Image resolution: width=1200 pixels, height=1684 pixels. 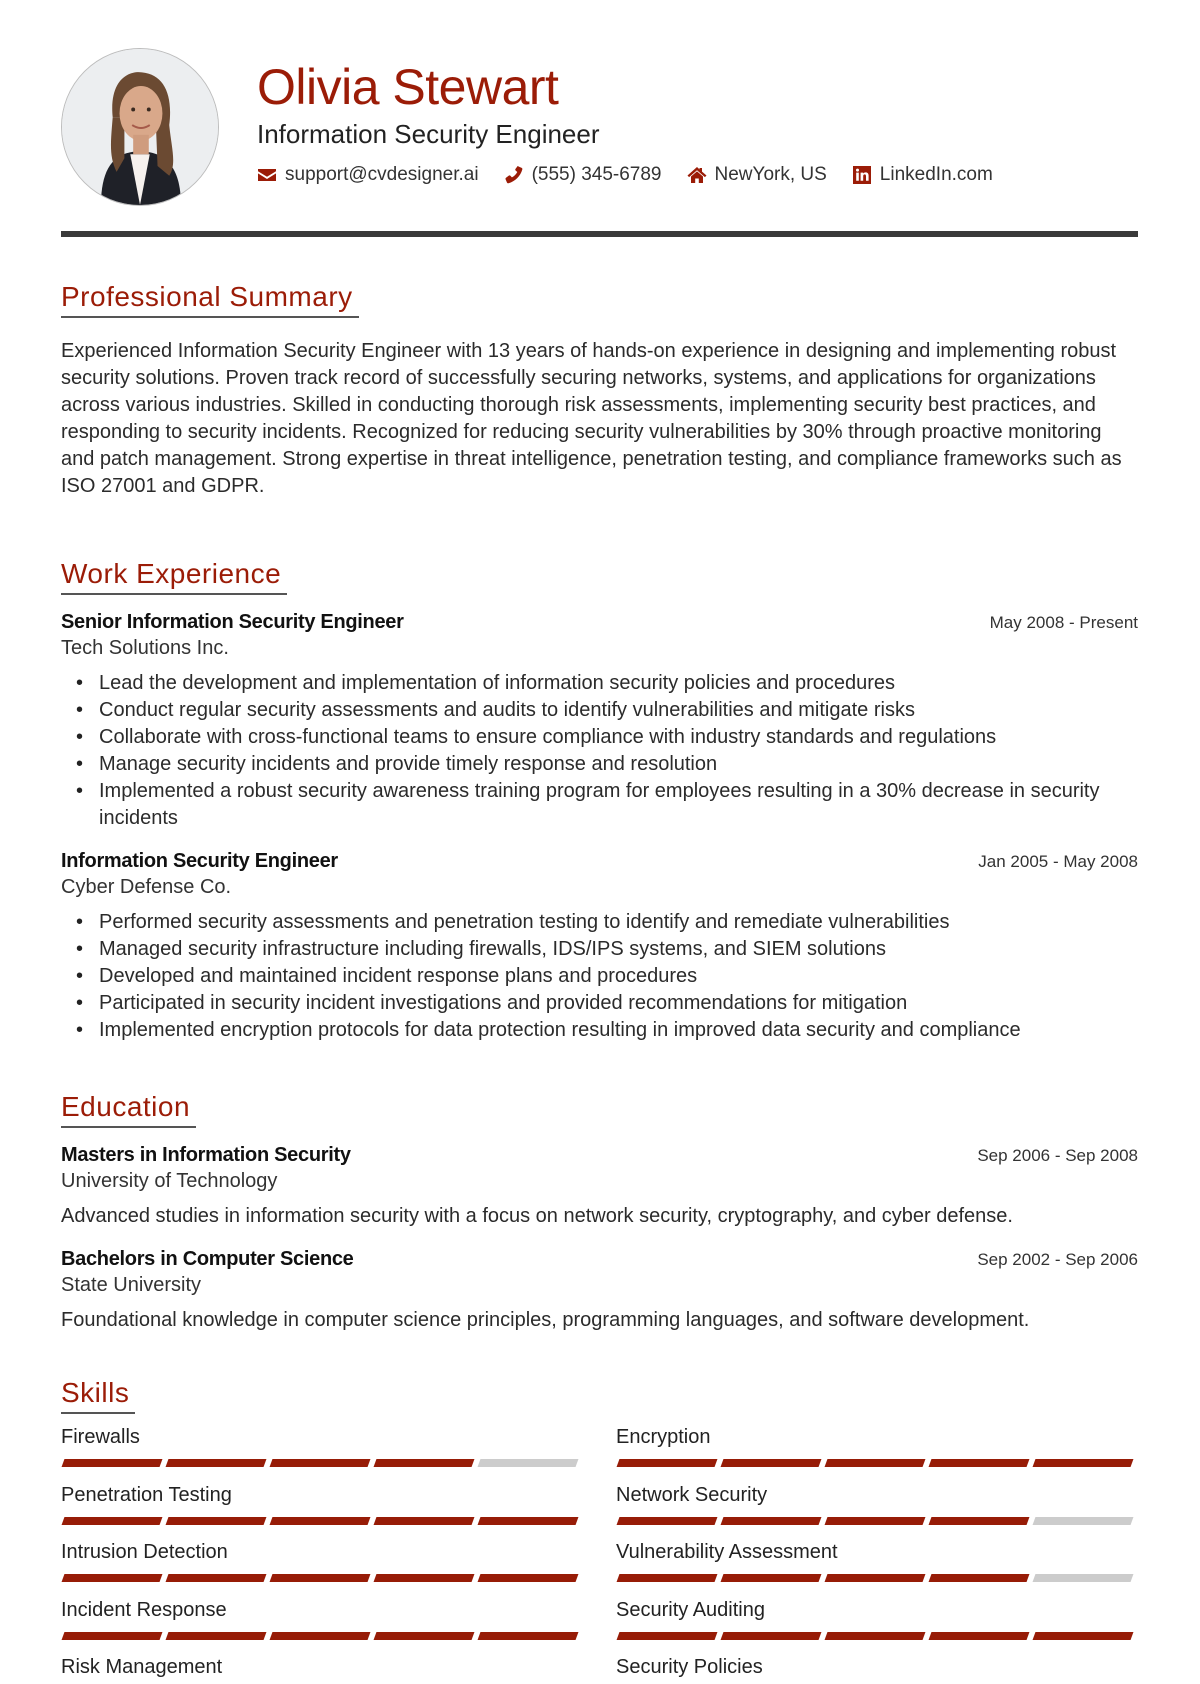 I want to click on skill-item: Intrusion Detection, so click(x=322, y=1568).